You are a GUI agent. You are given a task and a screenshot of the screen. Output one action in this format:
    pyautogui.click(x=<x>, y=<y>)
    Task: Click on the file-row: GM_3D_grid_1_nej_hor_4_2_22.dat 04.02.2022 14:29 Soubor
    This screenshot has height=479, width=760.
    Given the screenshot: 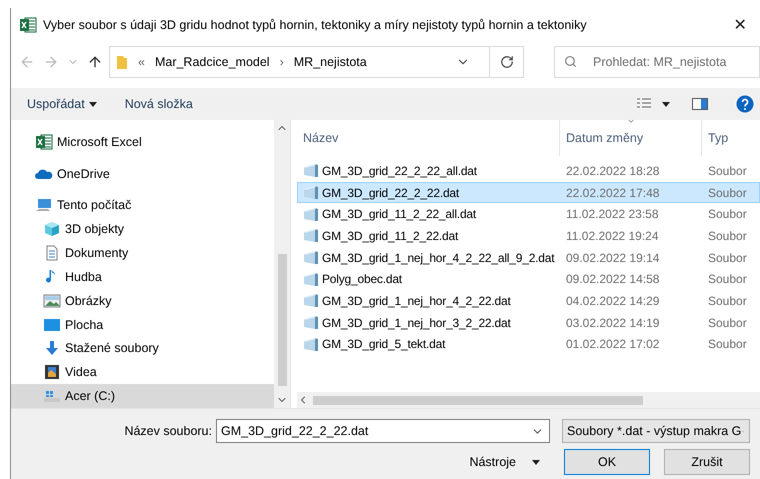 What is the action you would take?
    pyautogui.click(x=528, y=301)
    